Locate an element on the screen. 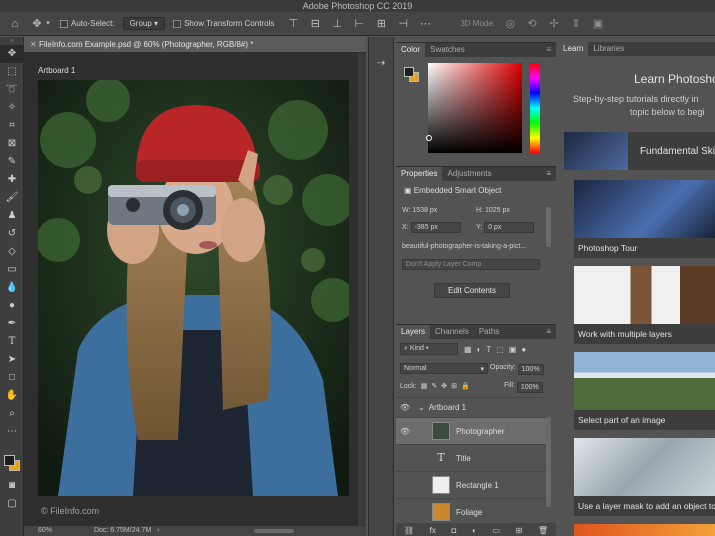 The image size is (715, 536). layer-row-foliage: Foliage is located at coordinates (471, 511).